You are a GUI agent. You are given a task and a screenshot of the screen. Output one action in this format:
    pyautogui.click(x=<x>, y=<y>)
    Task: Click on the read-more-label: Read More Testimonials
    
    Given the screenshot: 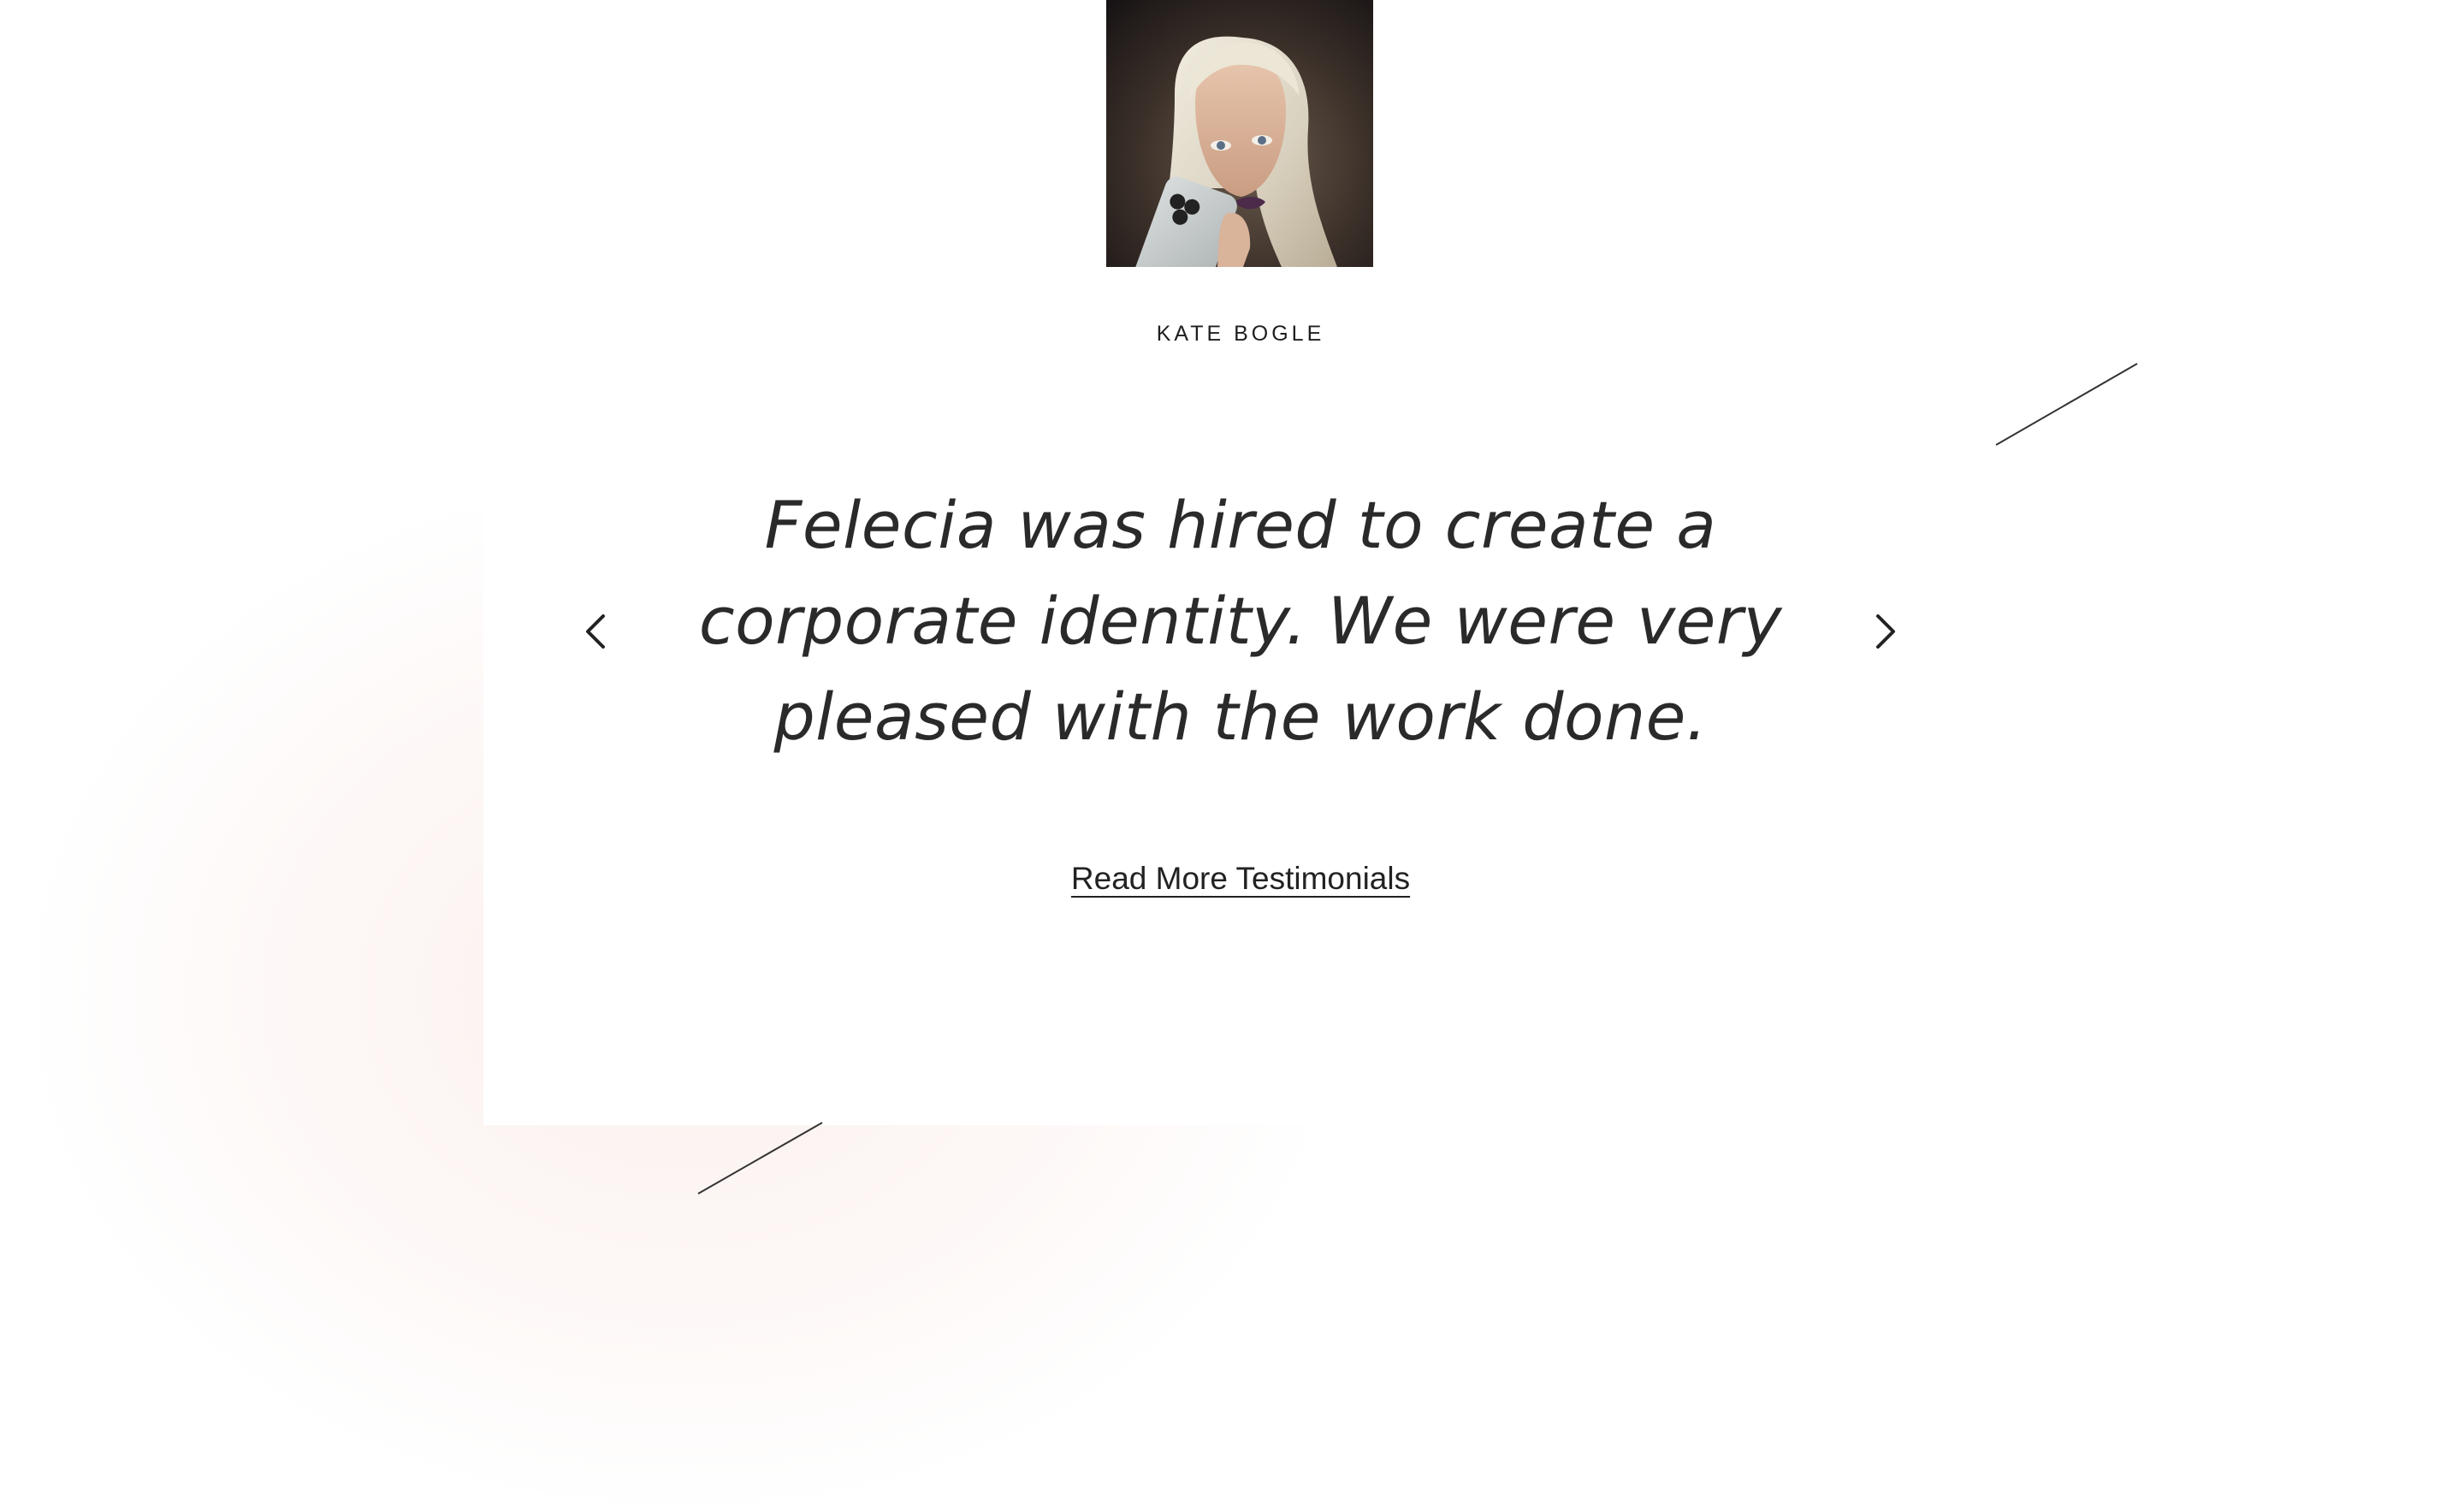 What is the action you would take?
    pyautogui.click(x=1240, y=879)
    